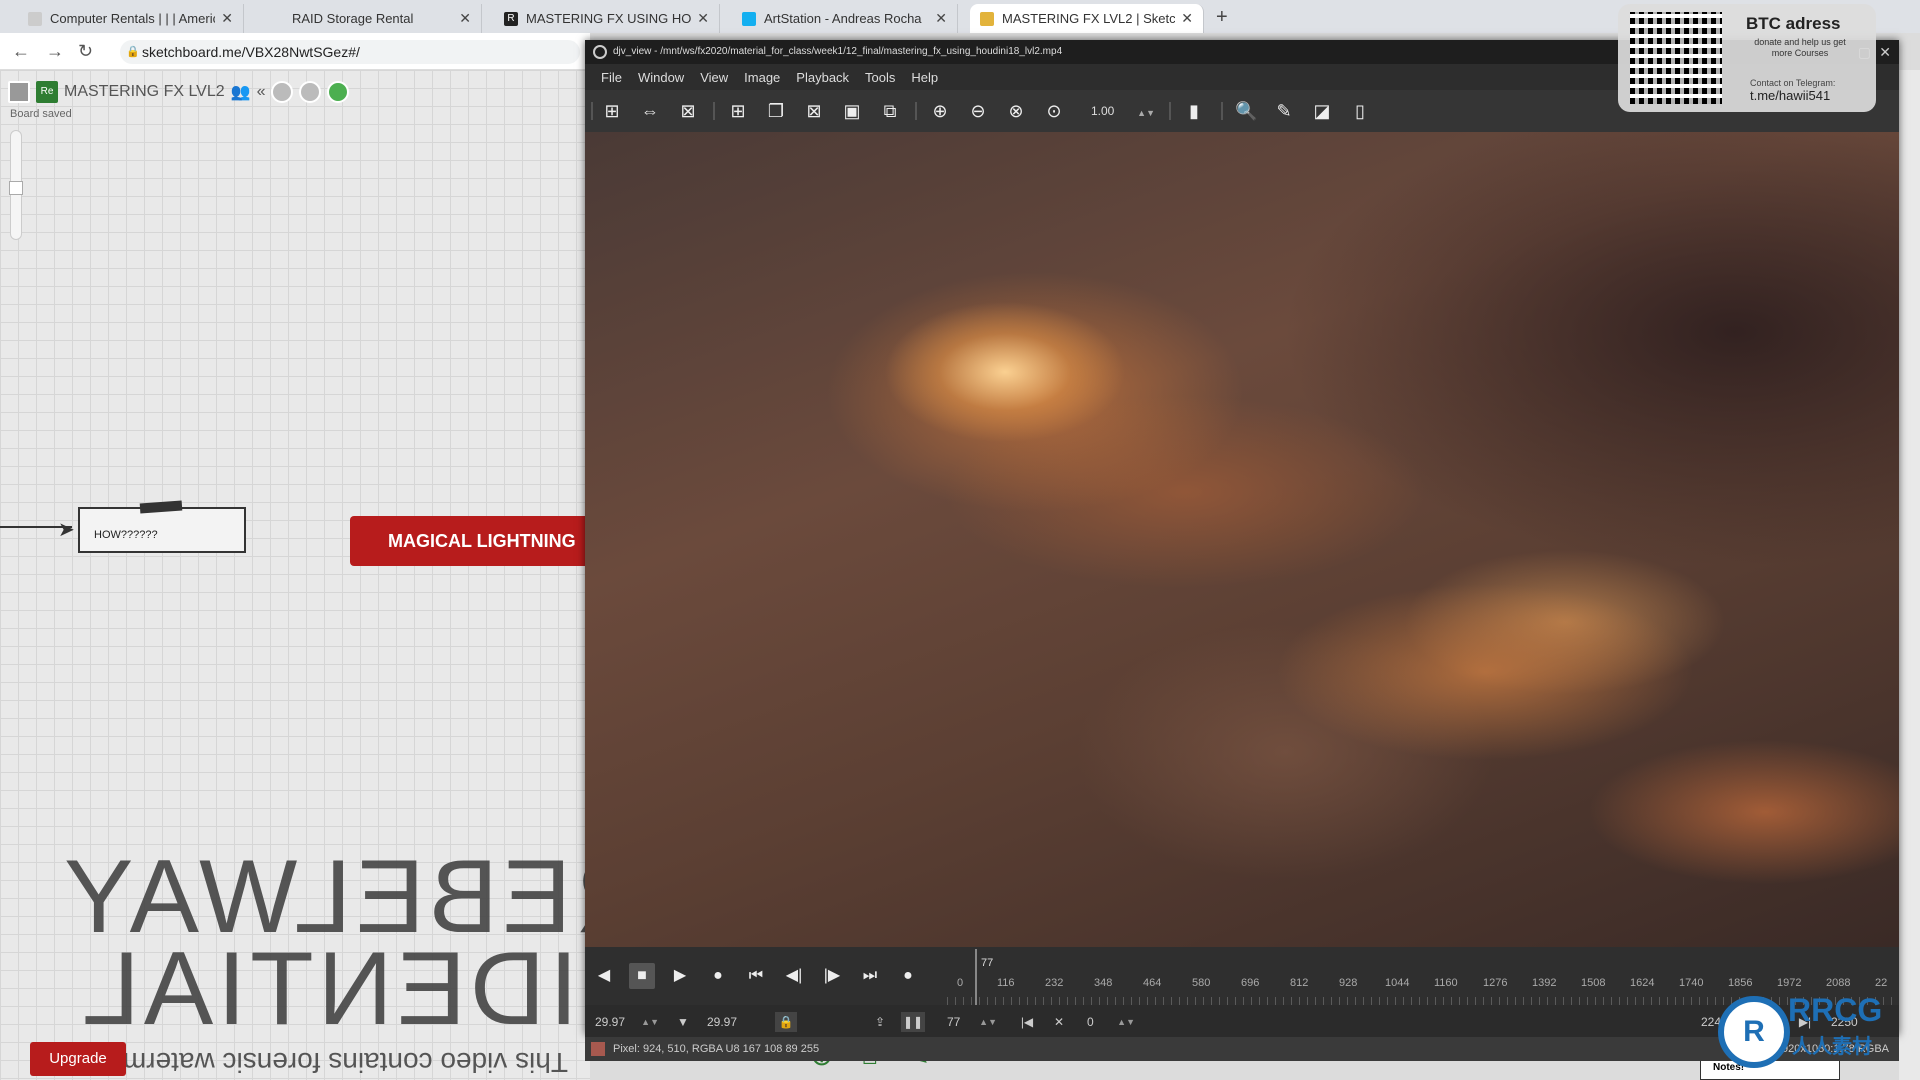  Describe the element at coordinates (21, 51) in the screenshot. I see `back-icon: ←` at that location.